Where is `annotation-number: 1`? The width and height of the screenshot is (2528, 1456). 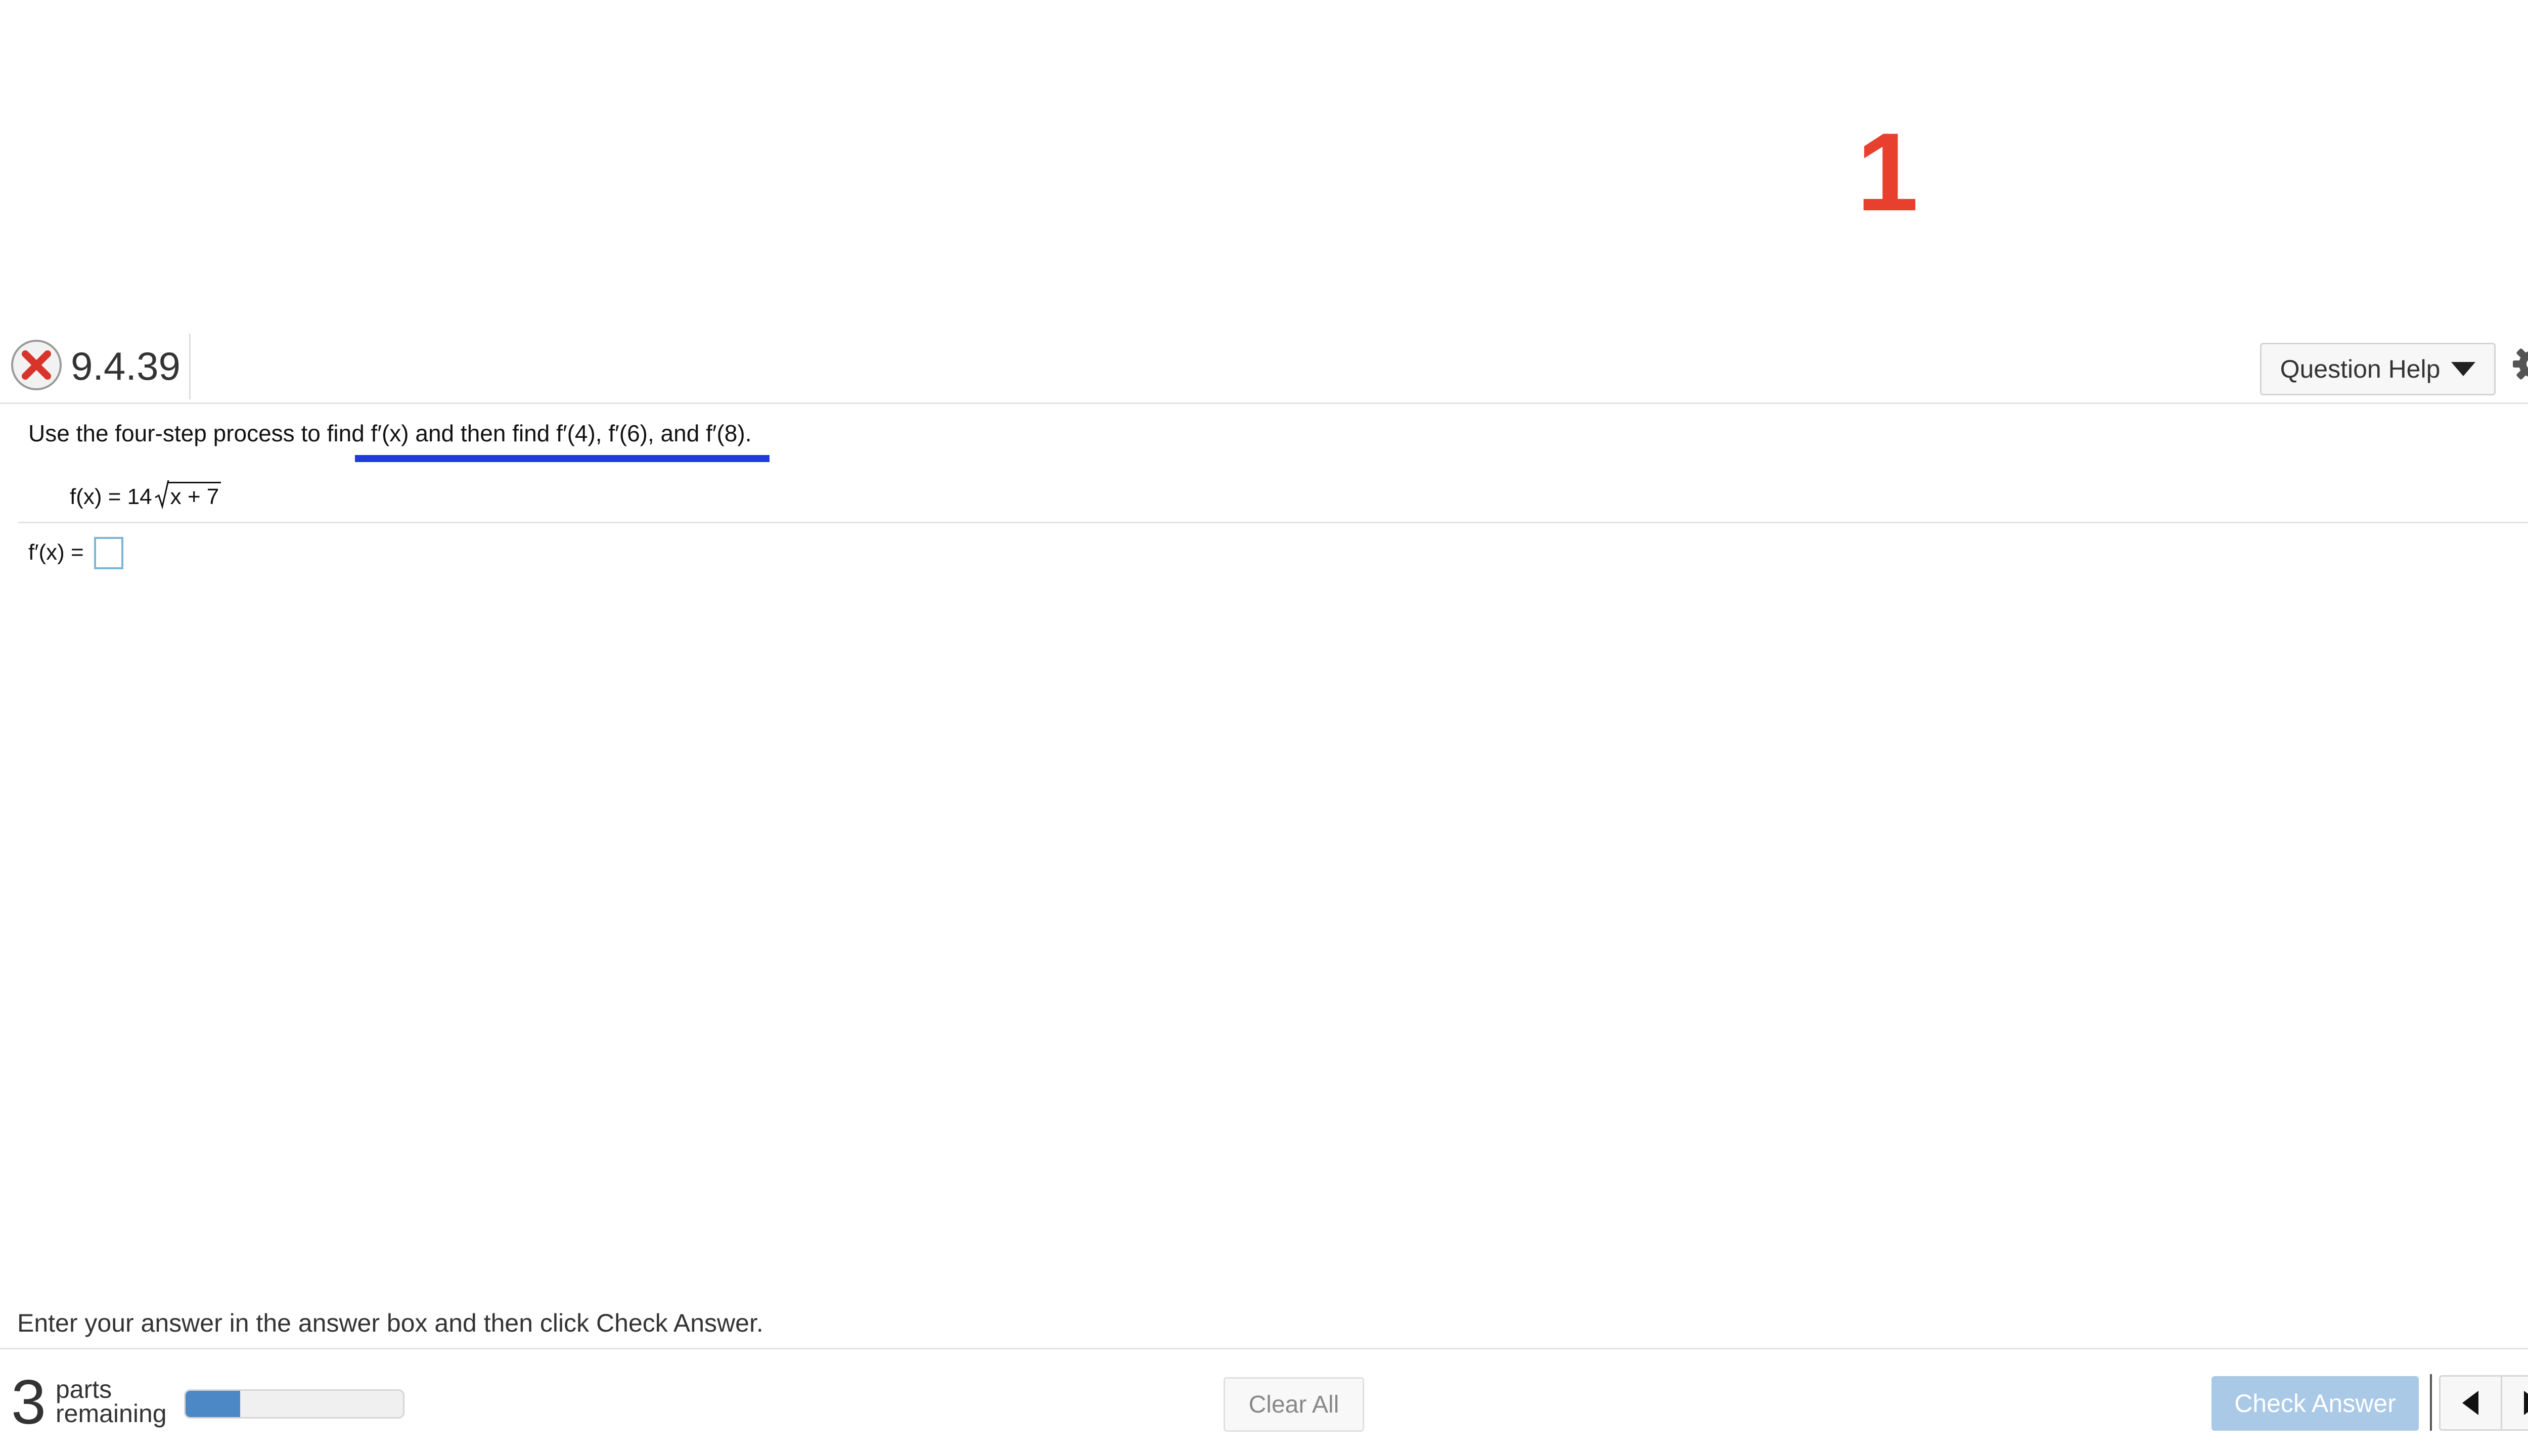 annotation-number: 1 is located at coordinates (1888, 172).